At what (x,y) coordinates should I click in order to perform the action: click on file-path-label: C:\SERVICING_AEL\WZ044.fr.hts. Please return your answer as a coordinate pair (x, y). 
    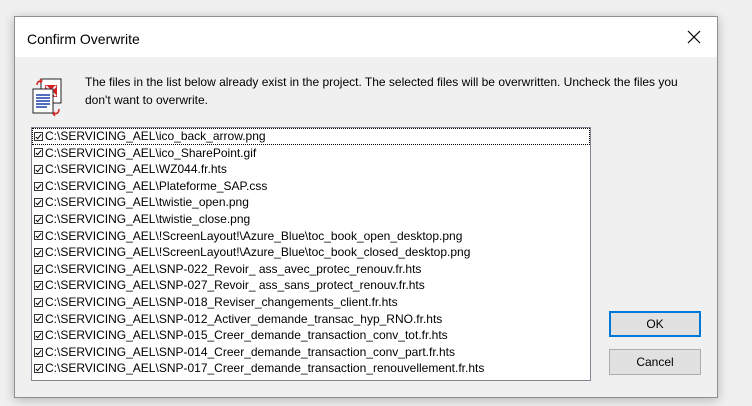
    Looking at the image, I should click on (136, 169).